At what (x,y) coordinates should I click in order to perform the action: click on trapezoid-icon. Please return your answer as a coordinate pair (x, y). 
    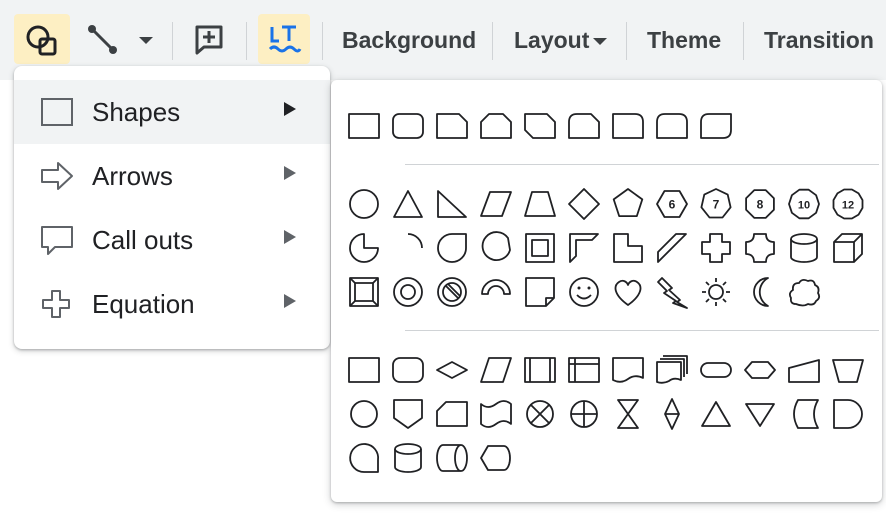
    Looking at the image, I should click on (540, 204).